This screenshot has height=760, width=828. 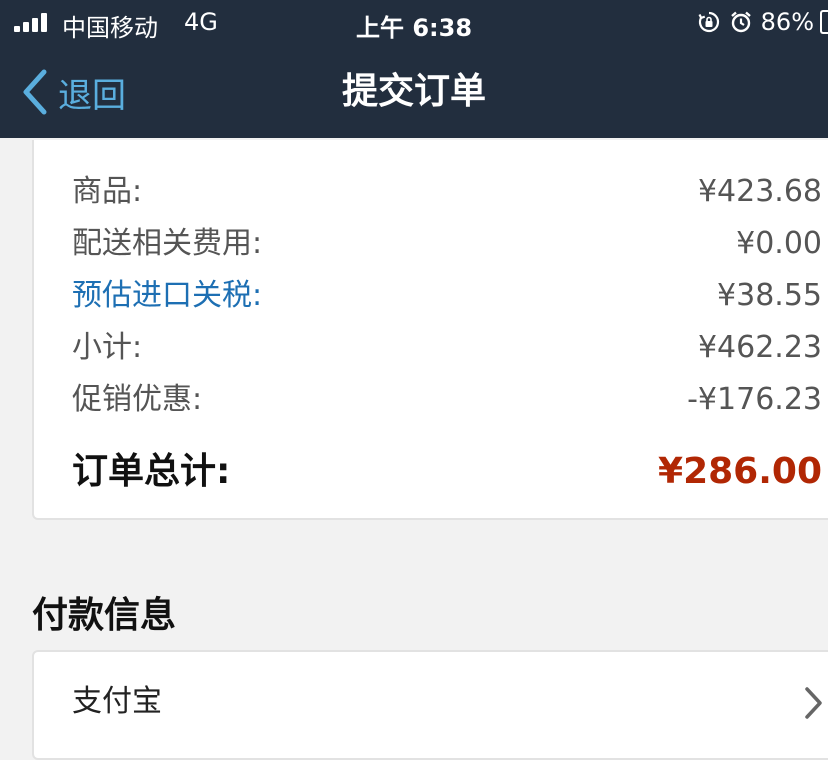 What do you see at coordinates (787, 22) in the screenshot?
I see `battery-percent: 86%` at bounding box center [787, 22].